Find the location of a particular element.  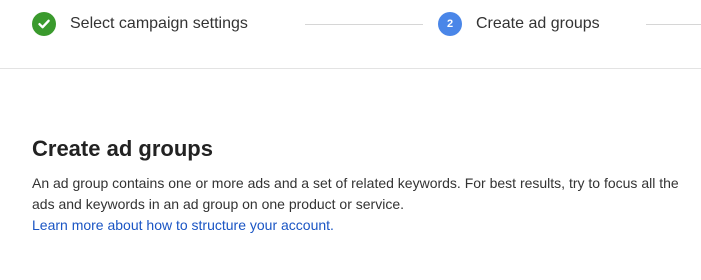

step-create-ad-groups: 2 Create ad groups is located at coordinates (519, 24).